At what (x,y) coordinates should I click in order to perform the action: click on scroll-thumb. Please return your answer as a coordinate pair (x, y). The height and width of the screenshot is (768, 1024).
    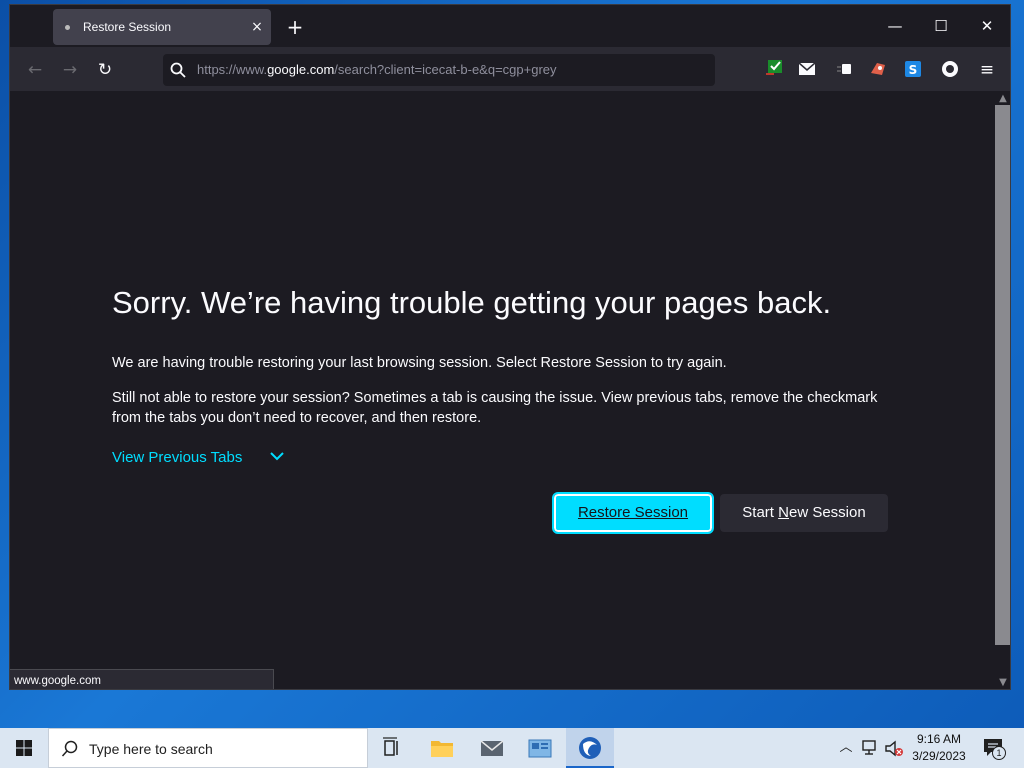
    Looking at the image, I should click on (1002, 375).